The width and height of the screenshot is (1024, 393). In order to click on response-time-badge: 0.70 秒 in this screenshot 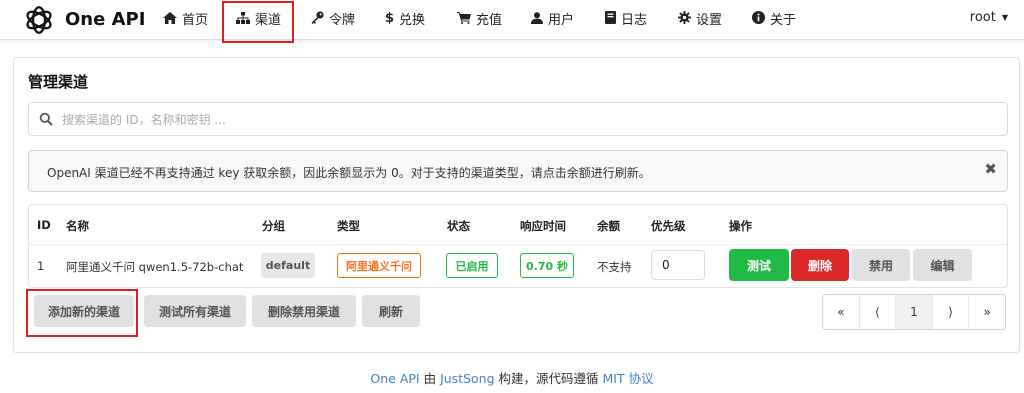, I will do `click(547, 265)`.